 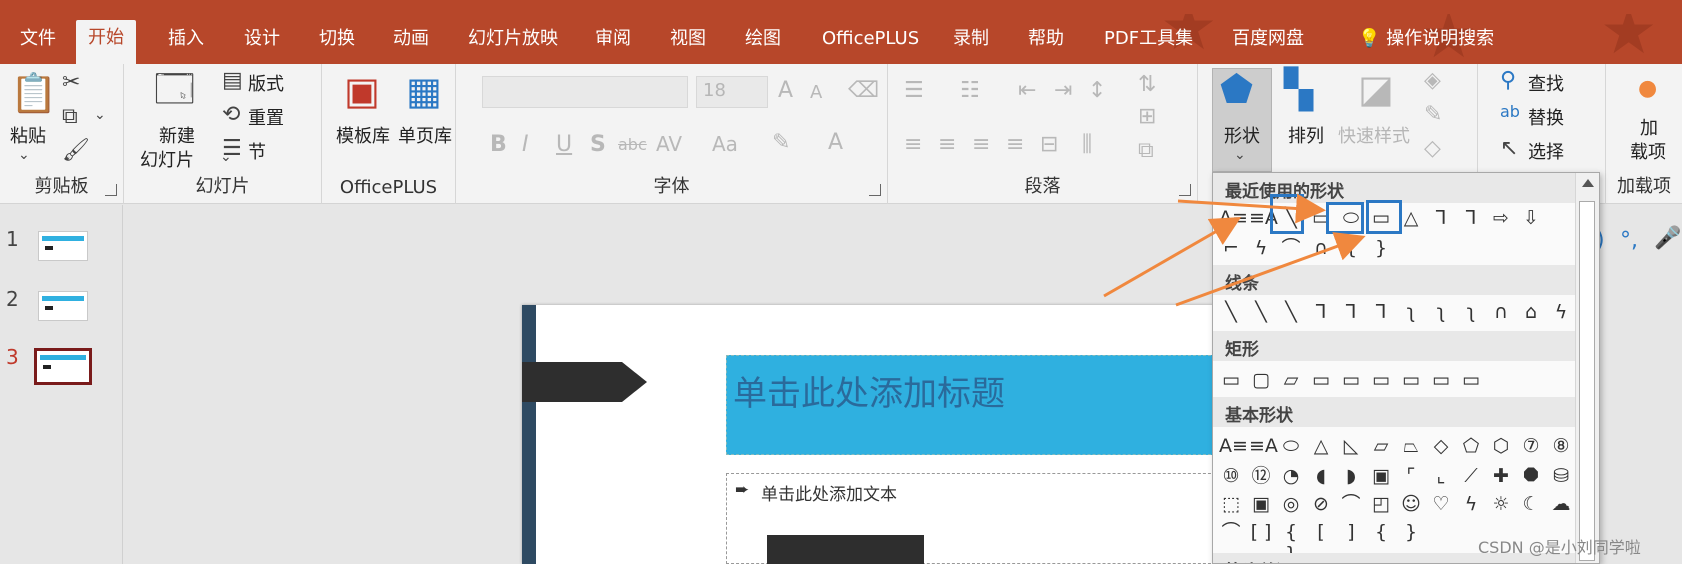 I want to click on tab-4: 切换, so click(x=337, y=45).